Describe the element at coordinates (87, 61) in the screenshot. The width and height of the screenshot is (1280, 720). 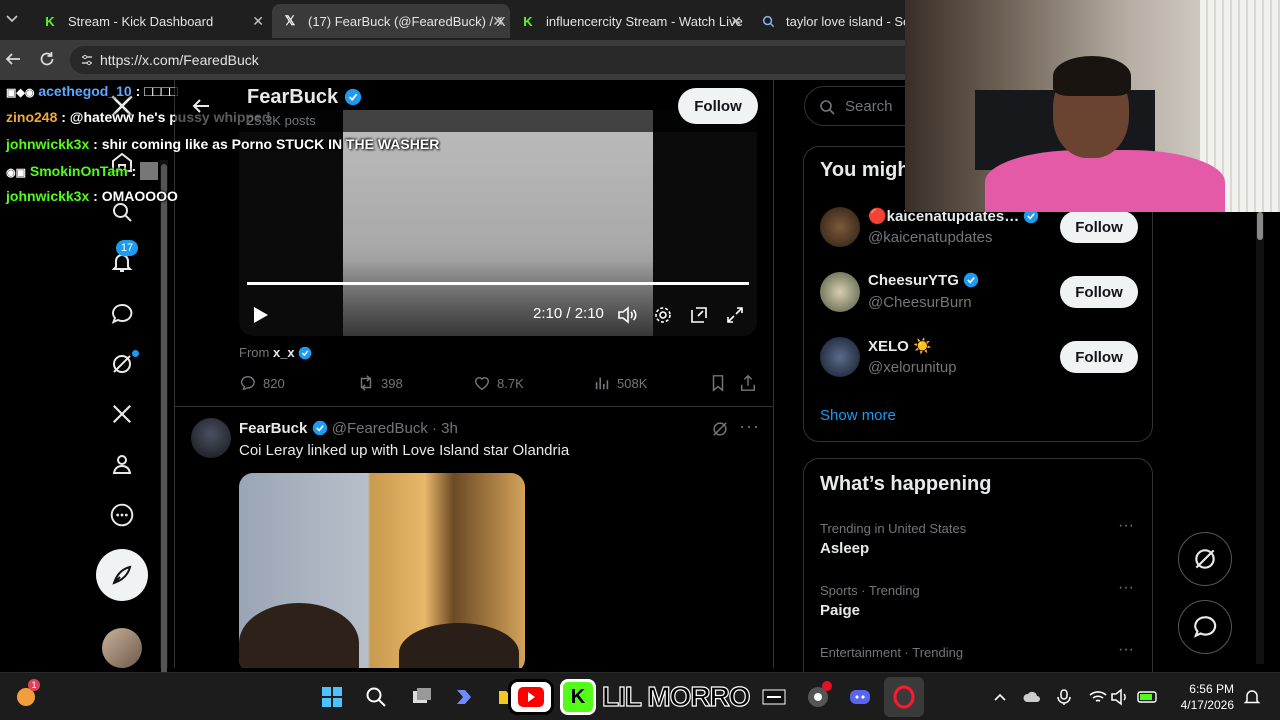
I see `site-info-icon` at that location.